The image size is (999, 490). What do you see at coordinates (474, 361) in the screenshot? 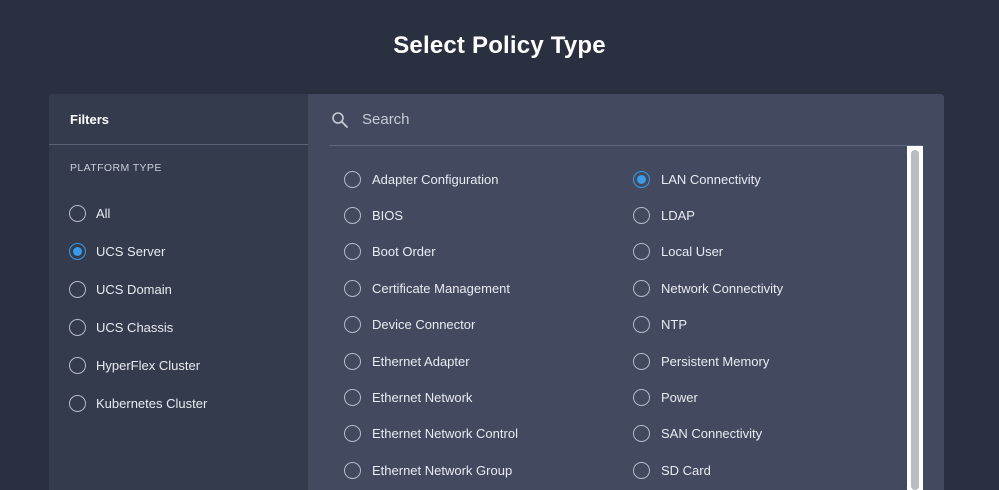
I see `policy-ethernet-adapter: Ethernet Adapter` at bounding box center [474, 361].